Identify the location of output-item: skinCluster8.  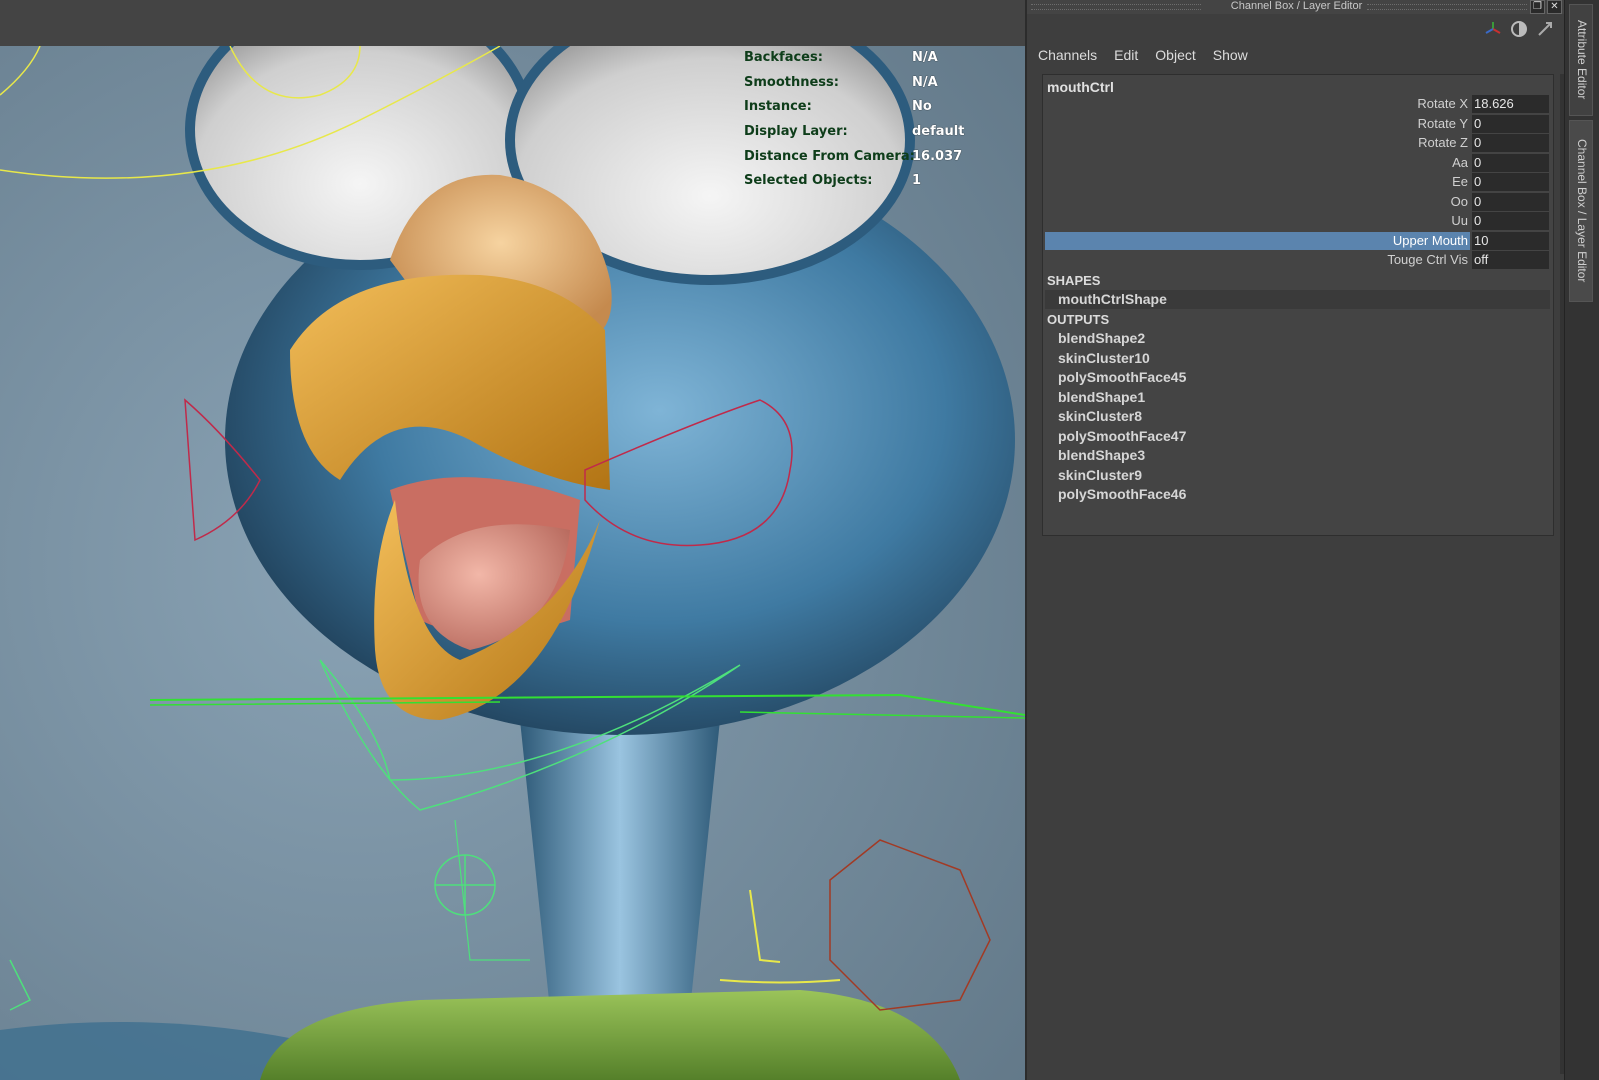
(1100, 416).